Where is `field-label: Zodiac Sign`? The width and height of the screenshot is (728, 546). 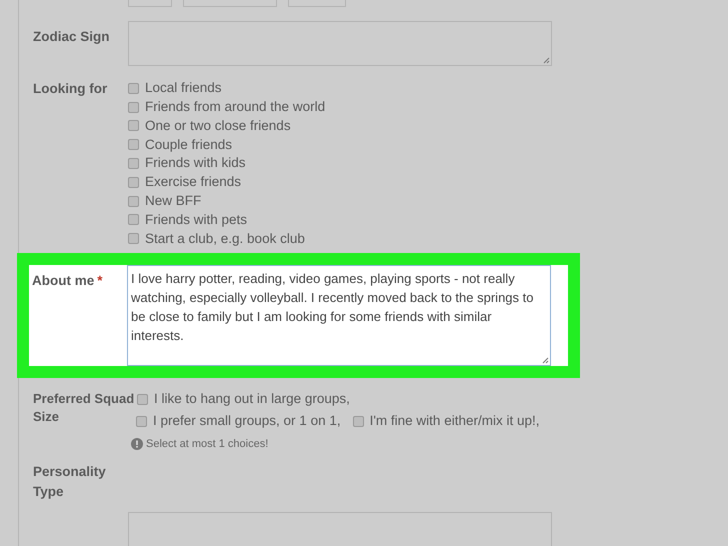 field-label: Zodiac Sign is located at coordinates (72, 37).